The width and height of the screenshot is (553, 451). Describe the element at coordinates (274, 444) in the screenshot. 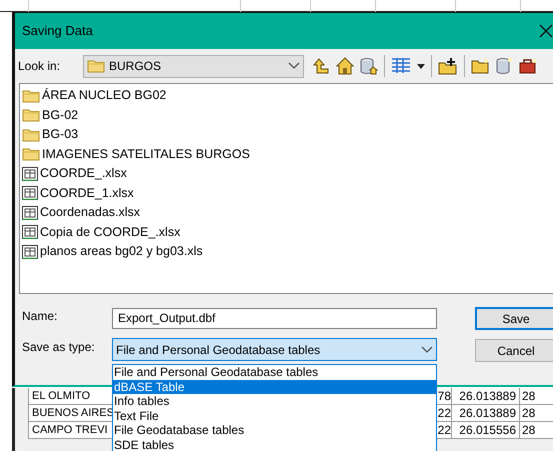

I see `dropdown-option: SDE tables` at that location.